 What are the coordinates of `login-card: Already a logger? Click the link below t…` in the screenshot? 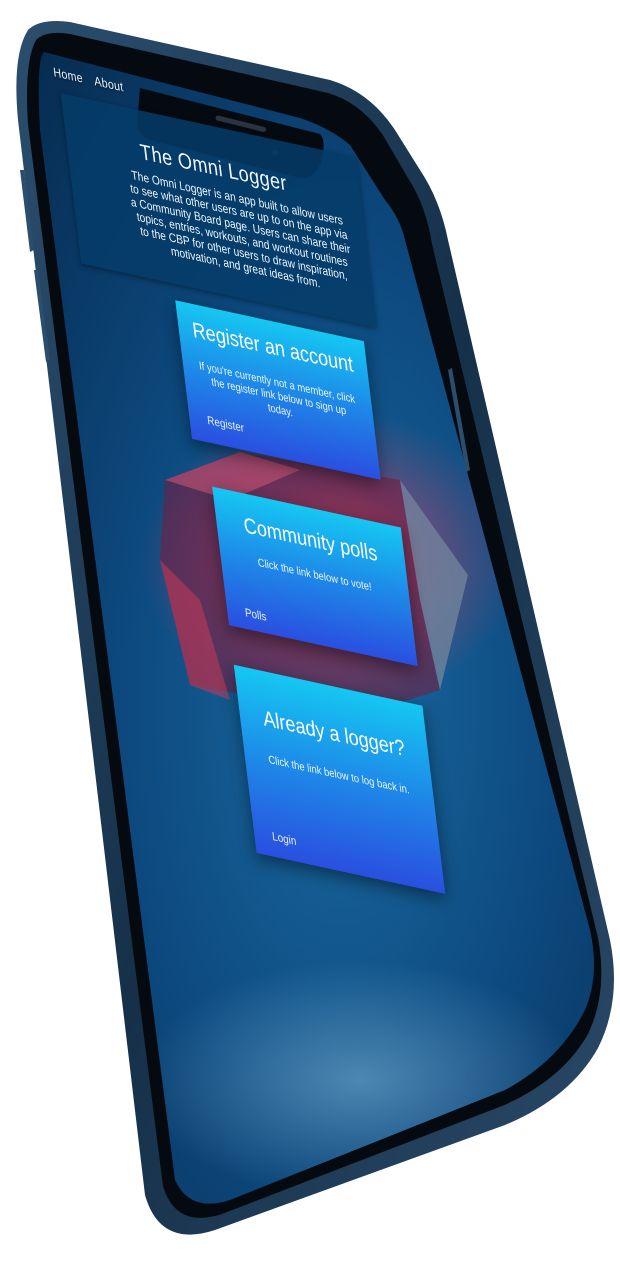 It's located at (339, 779).